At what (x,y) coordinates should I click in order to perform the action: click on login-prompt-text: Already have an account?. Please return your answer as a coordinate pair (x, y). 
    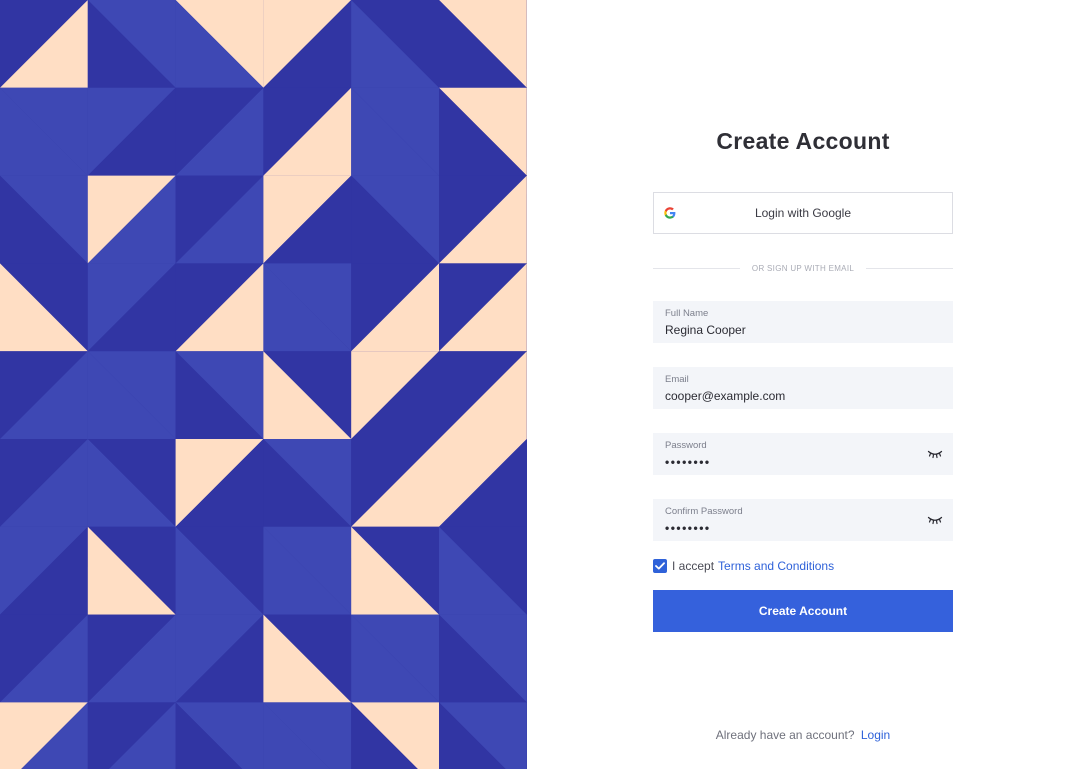
    Looking at the image, I should click on (785, 735).